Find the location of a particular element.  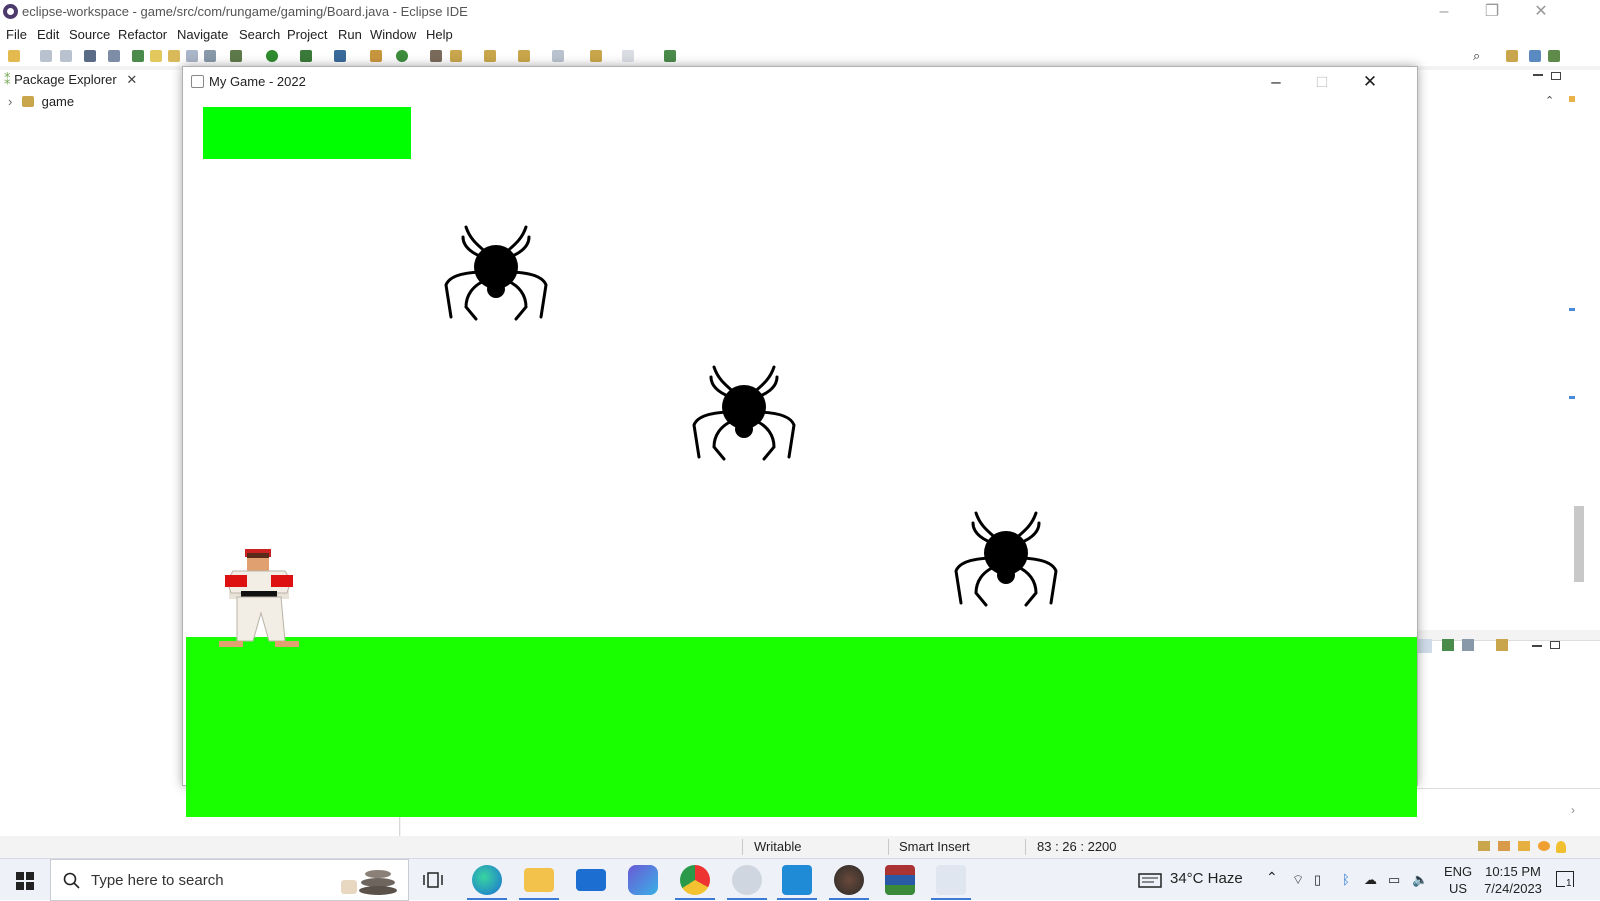

task-icon is located at coordinates (1484, 846).